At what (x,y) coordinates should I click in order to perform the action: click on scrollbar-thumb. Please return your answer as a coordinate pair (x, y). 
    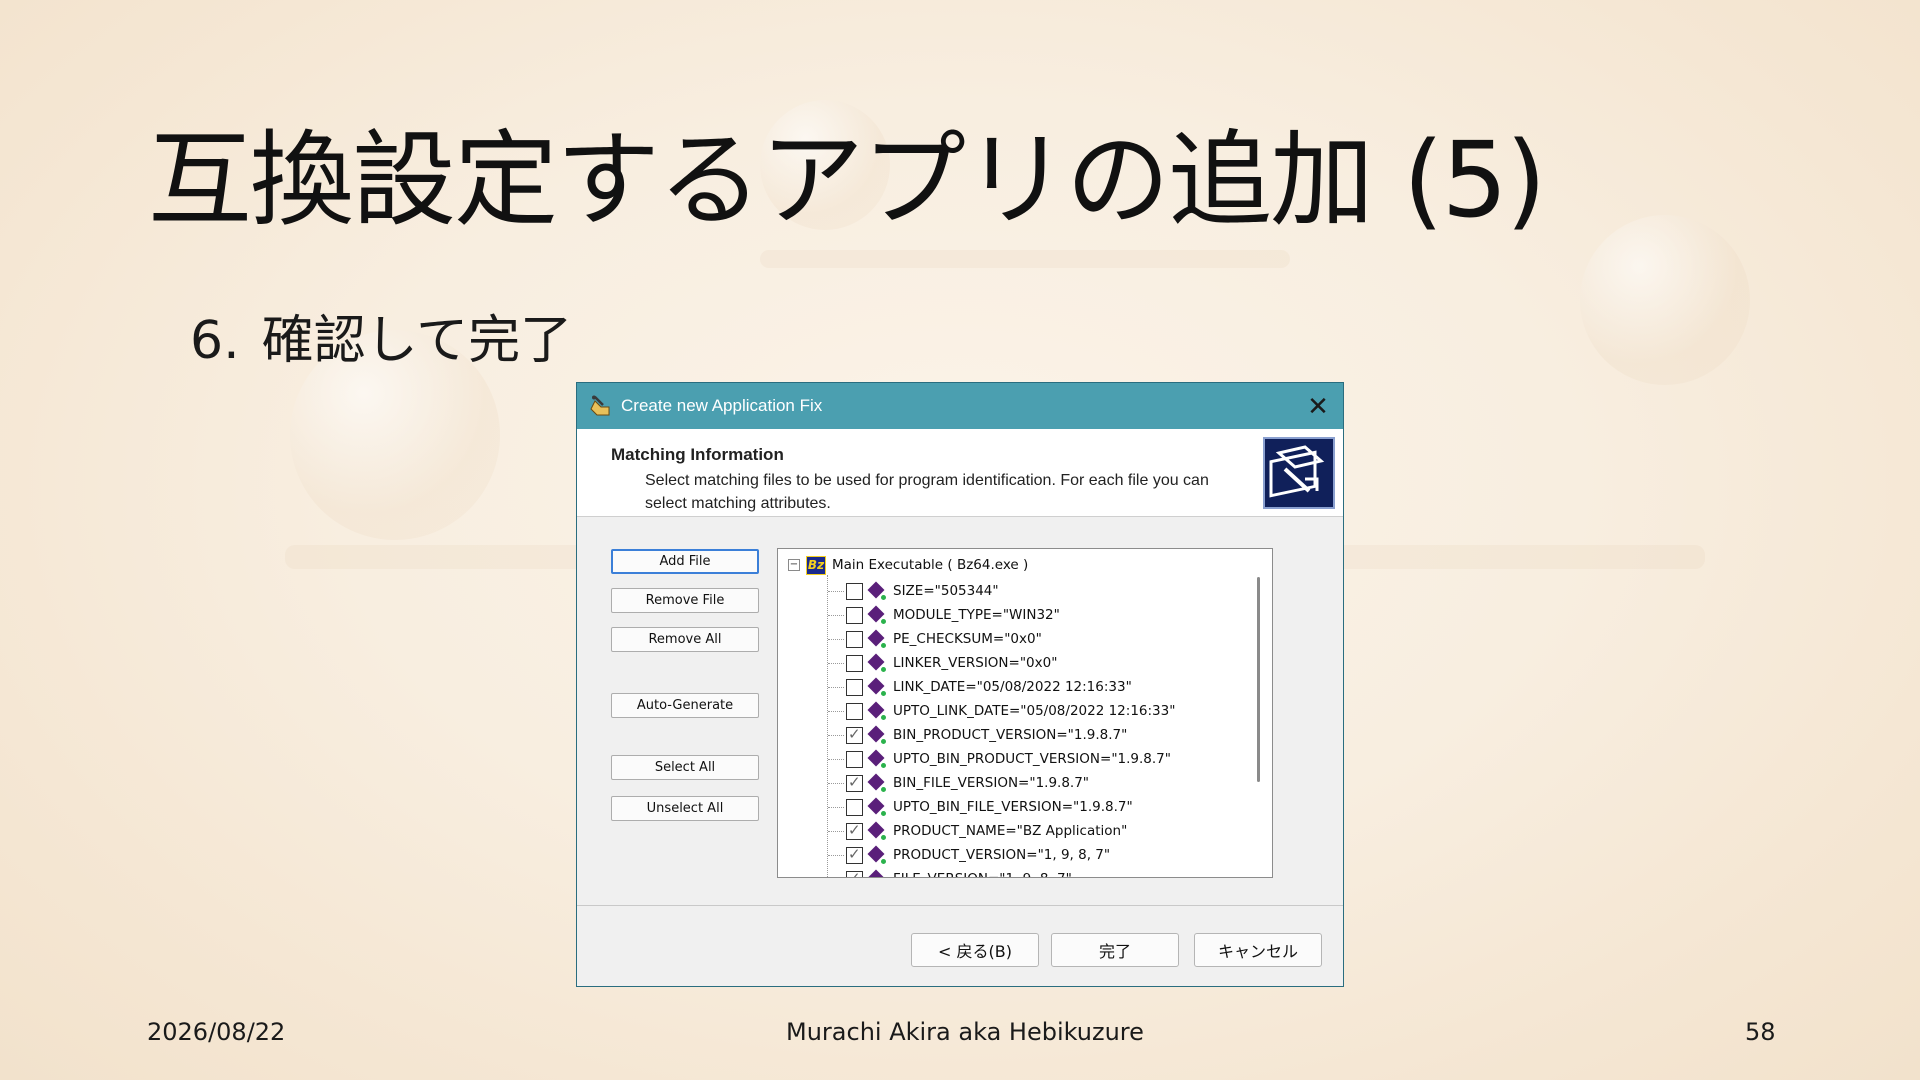
    Looking at the image, I should click on (1258, 679).